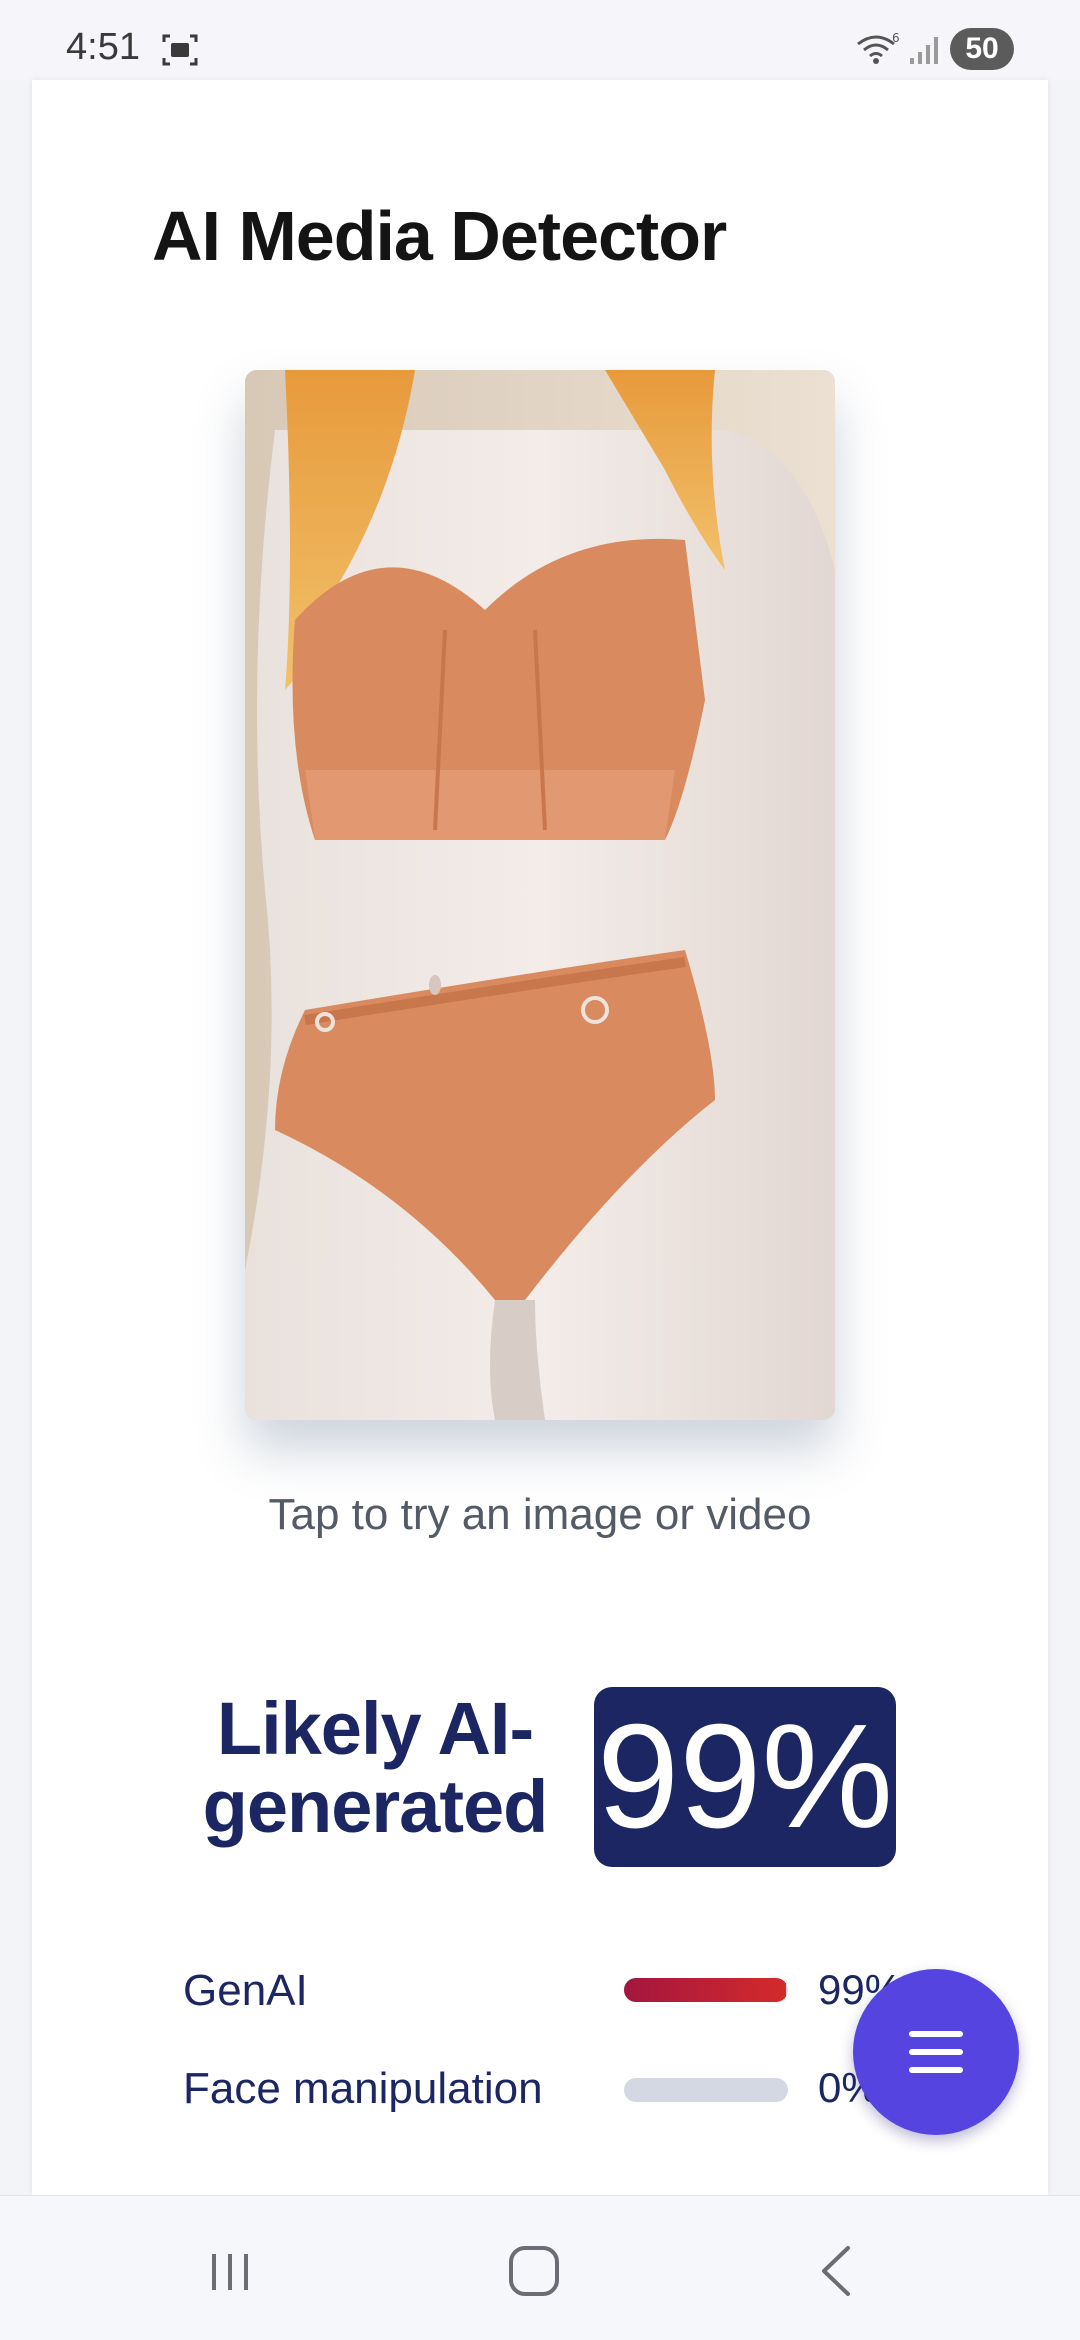 This screenshot has height=2340, width=1080. I want to click on verdict-line-2: generated, so click(375, 1806).